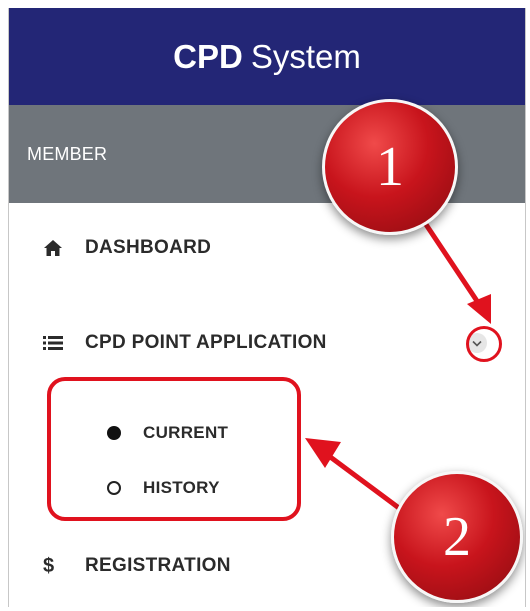 This screenshot has height=611, width=530. What do you see at coordinates (49, 565) in the screenshot?
I see `dollar-icon: $` at bounding box center [49, 565].